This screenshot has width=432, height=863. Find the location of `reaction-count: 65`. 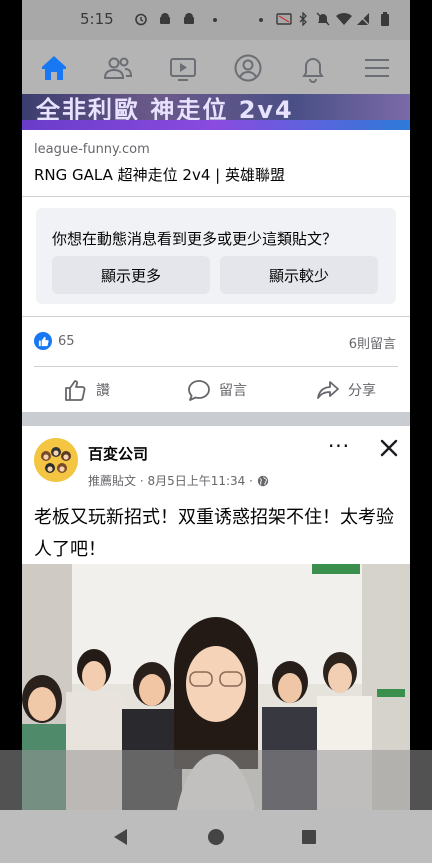

reaction-count: 65 is located at coordinates (66, 341).